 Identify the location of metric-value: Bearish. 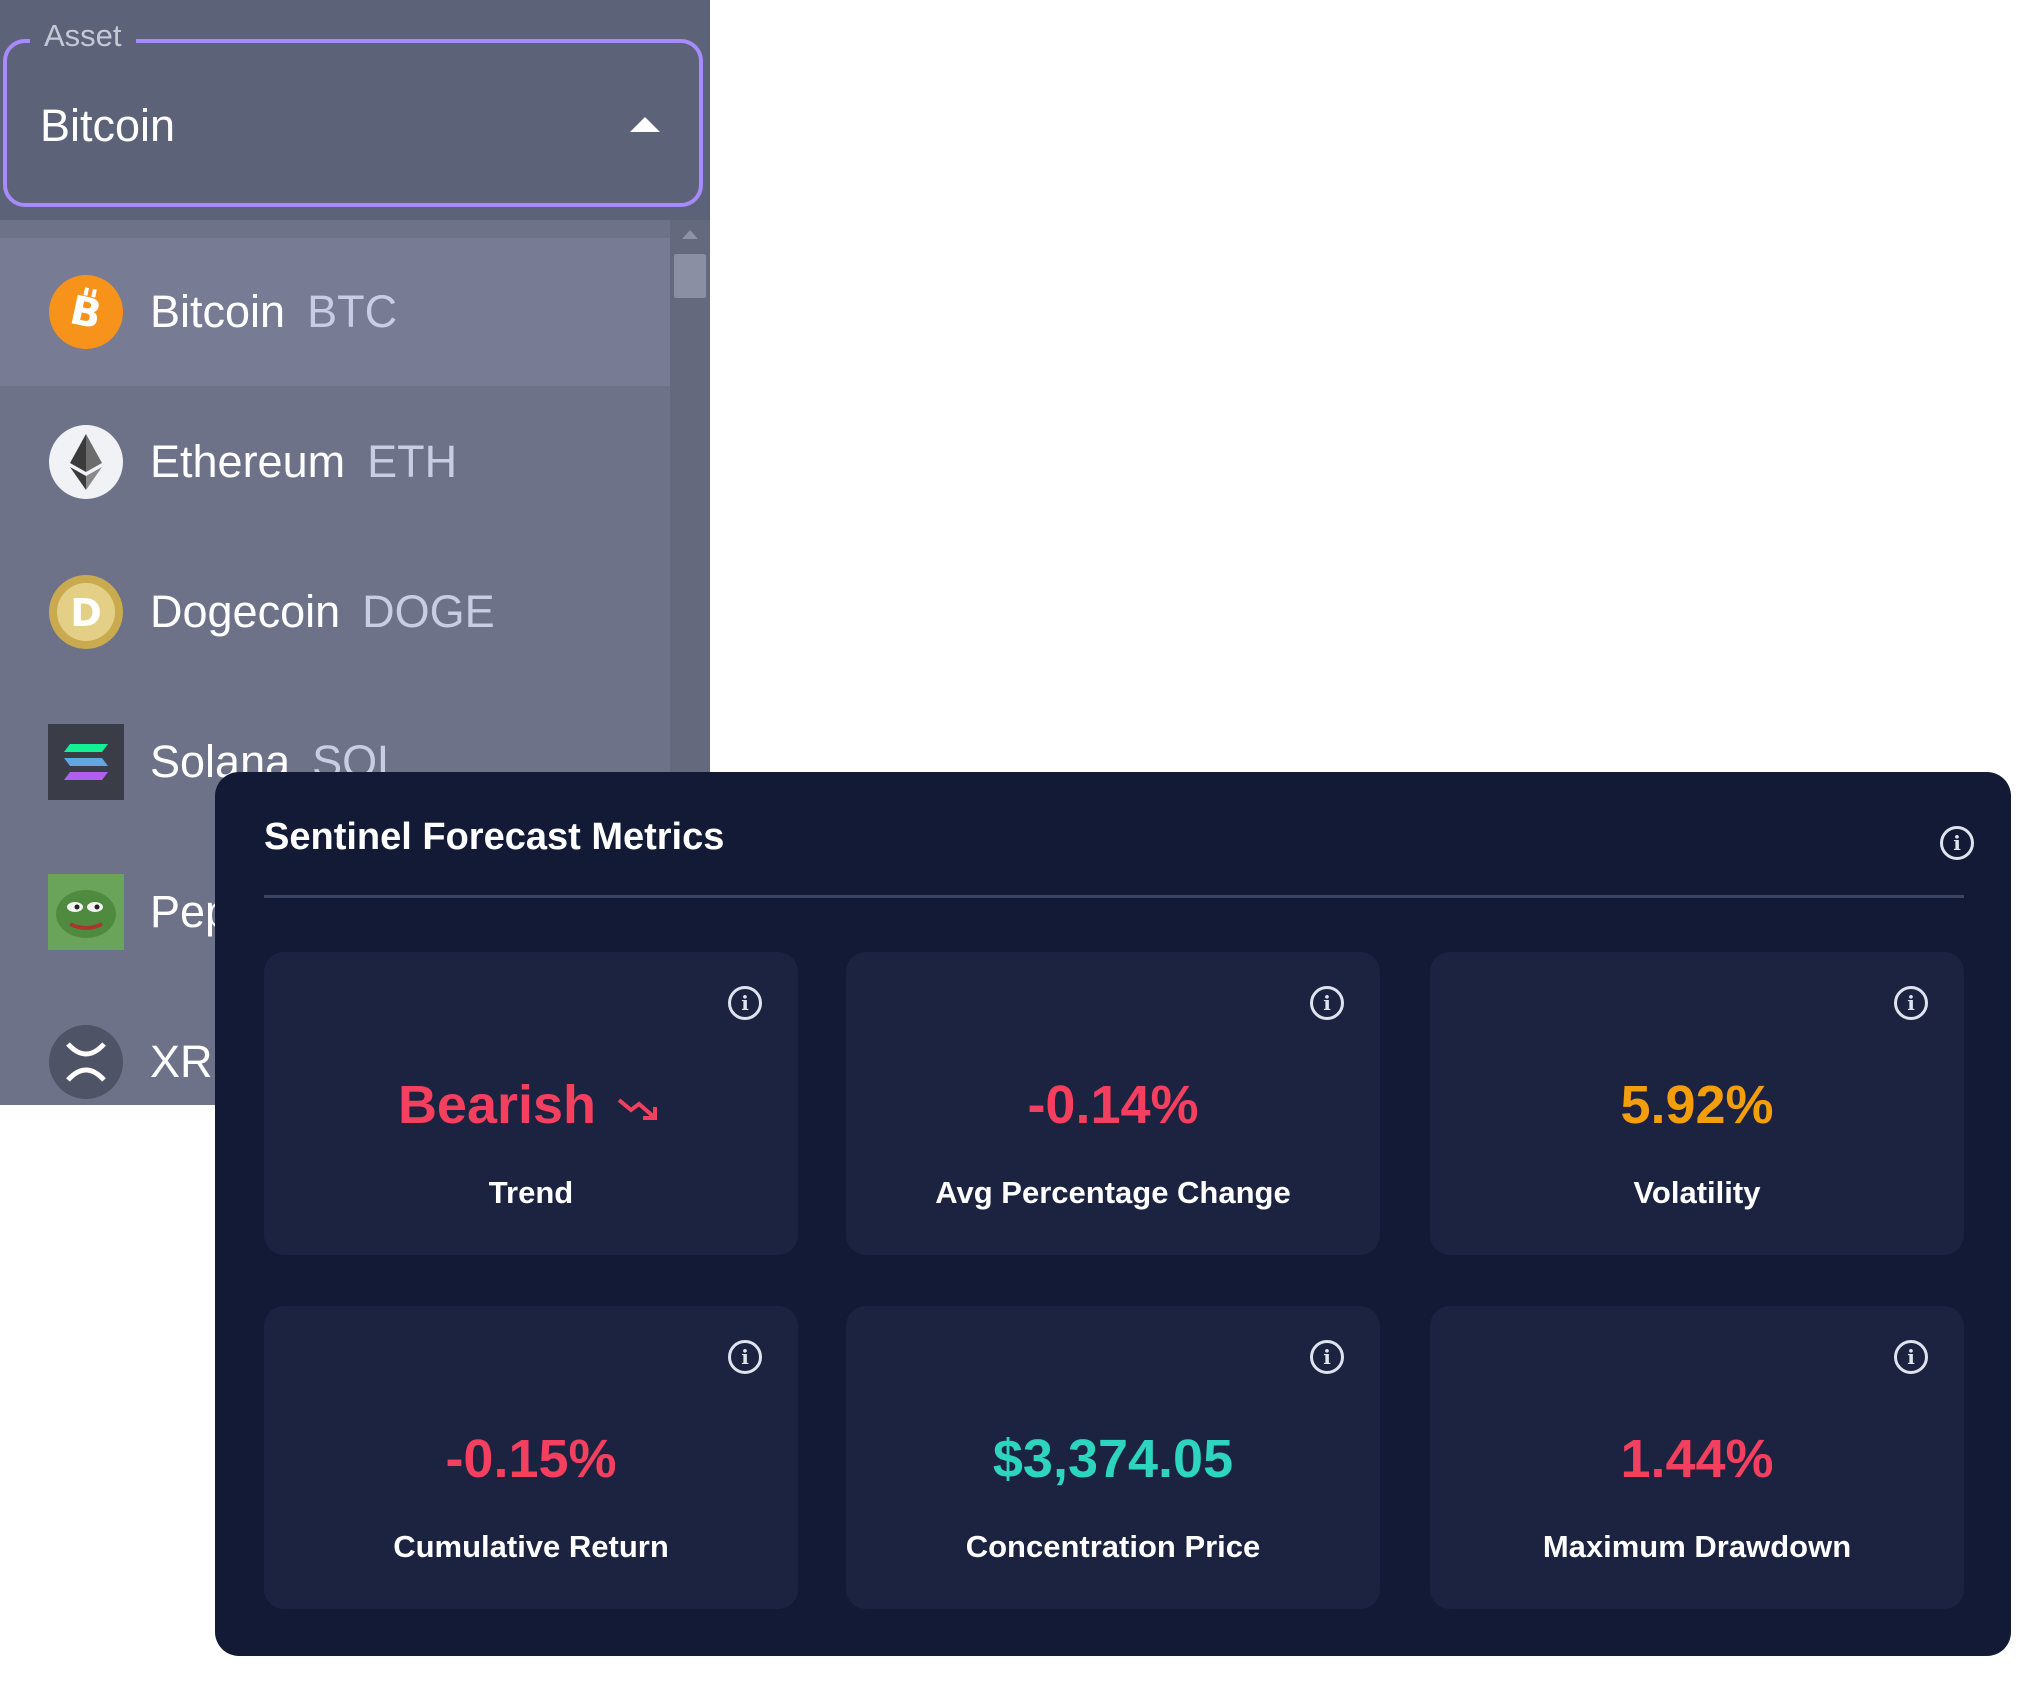
(531, 1105).